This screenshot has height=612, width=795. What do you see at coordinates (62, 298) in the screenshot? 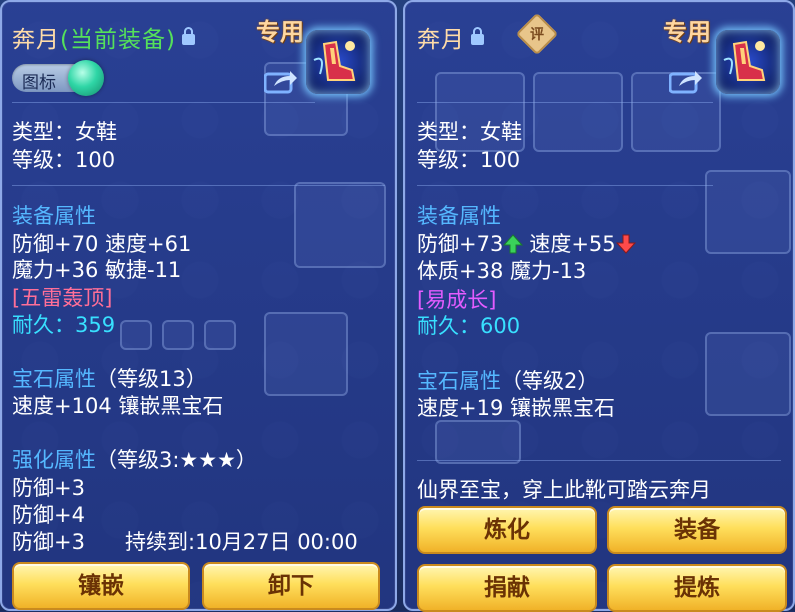
I see `special-skill: [五雷轰顶]` at bounding box center [62, 298].